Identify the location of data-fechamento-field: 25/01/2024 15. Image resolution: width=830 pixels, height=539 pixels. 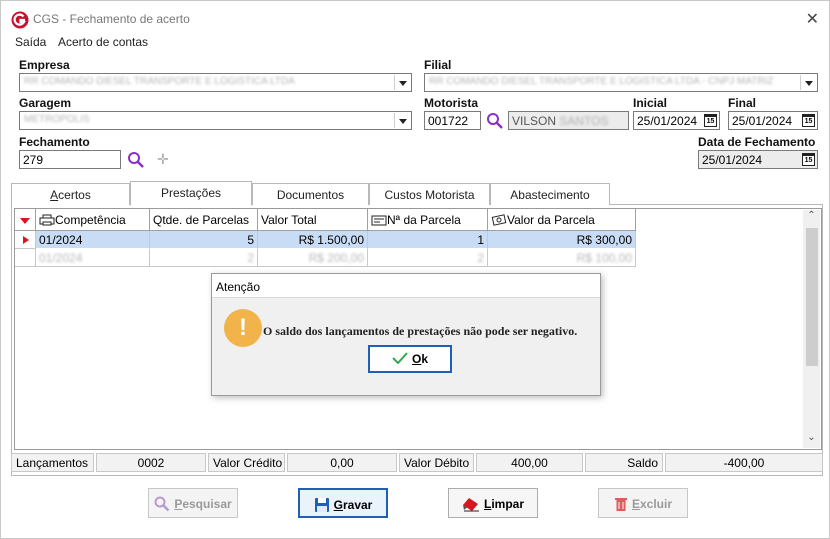
(758, 159).